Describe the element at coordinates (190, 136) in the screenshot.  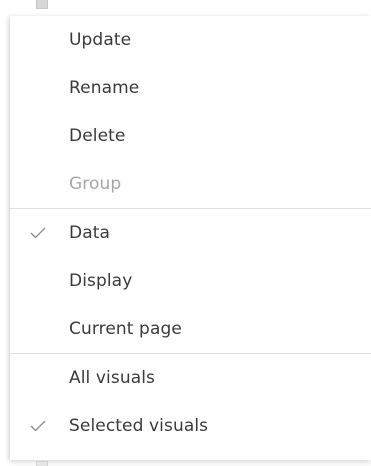
I see `menu-item-delete: Delete` at that location.